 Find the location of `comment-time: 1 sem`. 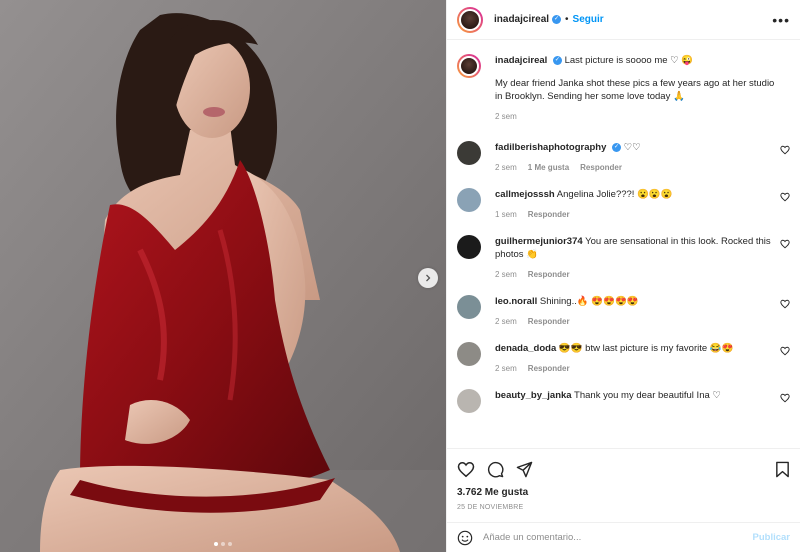

comment-time: 1 sem is located at coordinates (506, 214).